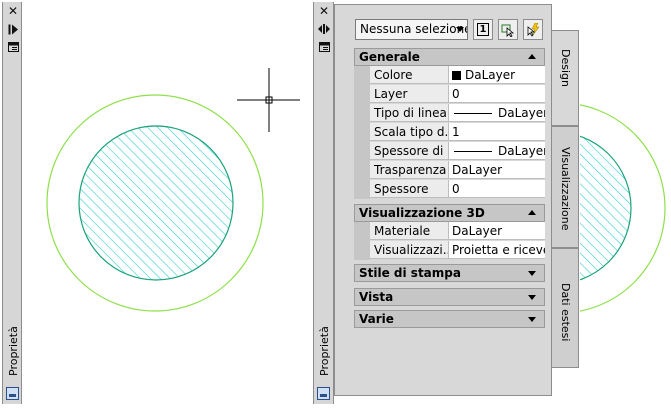 This screenshot has width=671, height=409. Describe the element at coordinates (565, 312) in the screenshot. I see `tab-label: Dati estesi` at that location.